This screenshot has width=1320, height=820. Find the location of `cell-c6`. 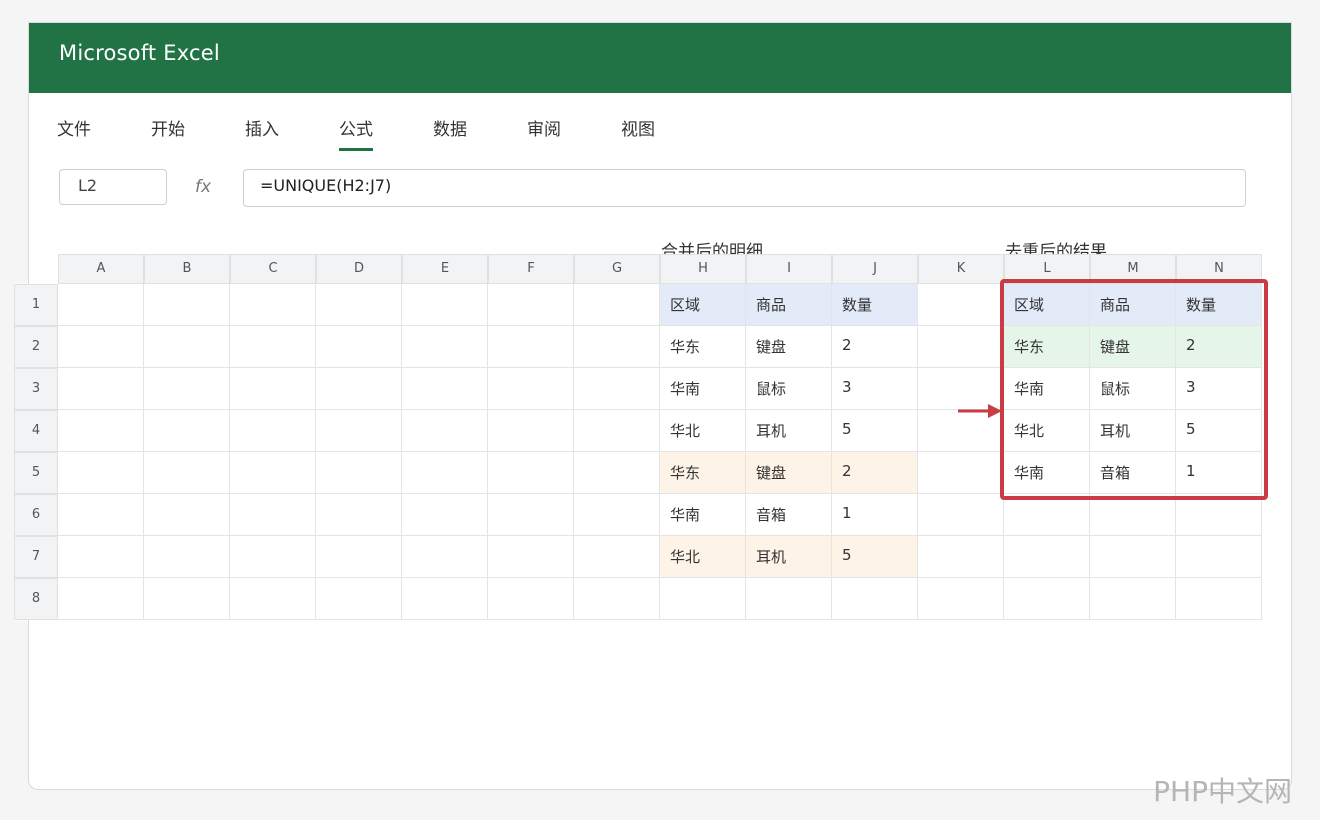

cell-c6 is located at coordinates (273, 515).